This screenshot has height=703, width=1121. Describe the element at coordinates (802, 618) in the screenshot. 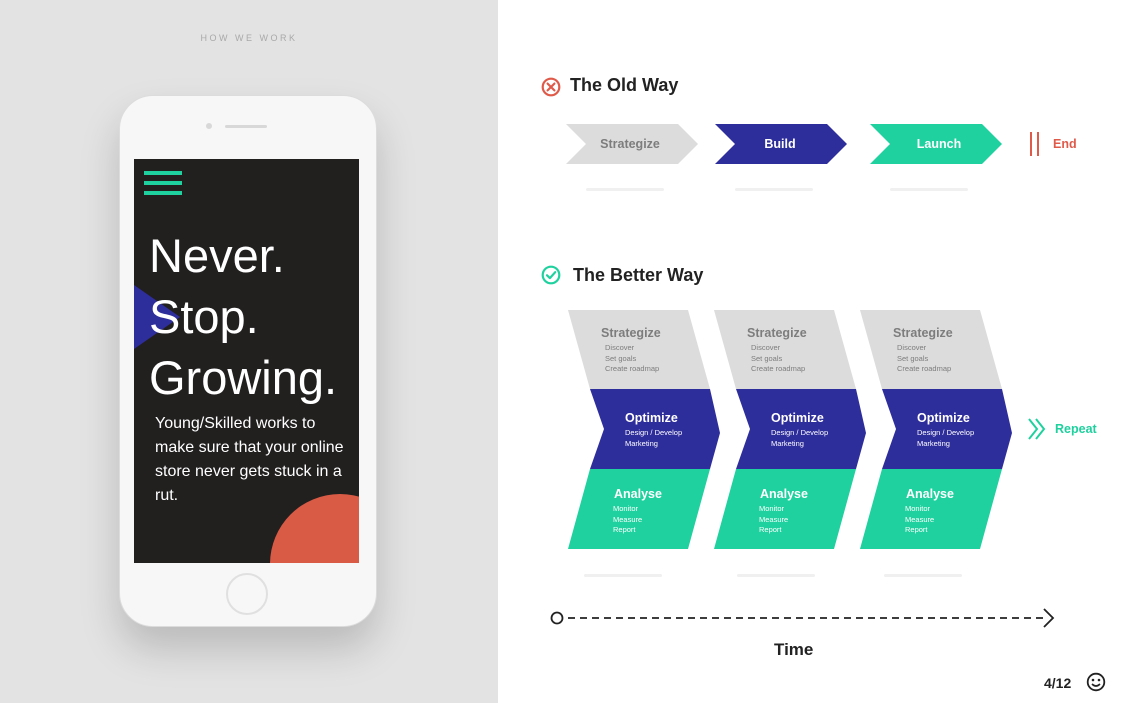

I see `time-arrow` at that location.